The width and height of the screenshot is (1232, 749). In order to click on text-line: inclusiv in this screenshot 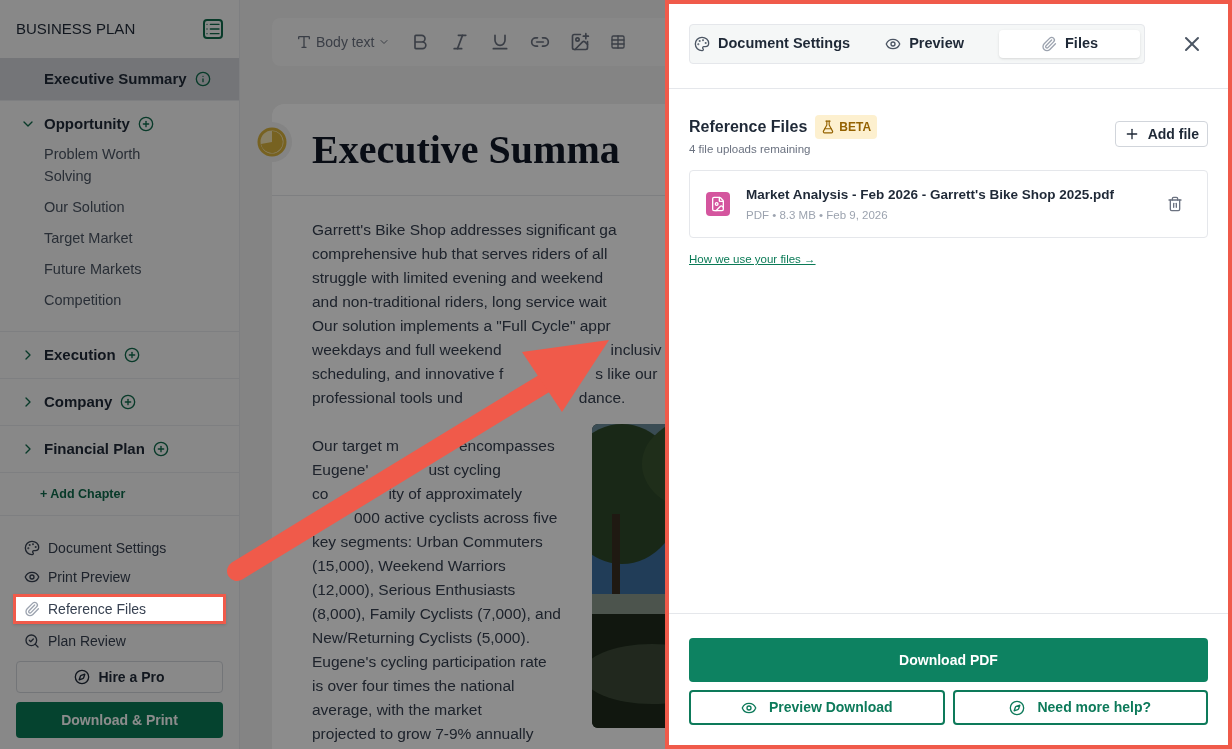, I will do `click(636, 350)`.